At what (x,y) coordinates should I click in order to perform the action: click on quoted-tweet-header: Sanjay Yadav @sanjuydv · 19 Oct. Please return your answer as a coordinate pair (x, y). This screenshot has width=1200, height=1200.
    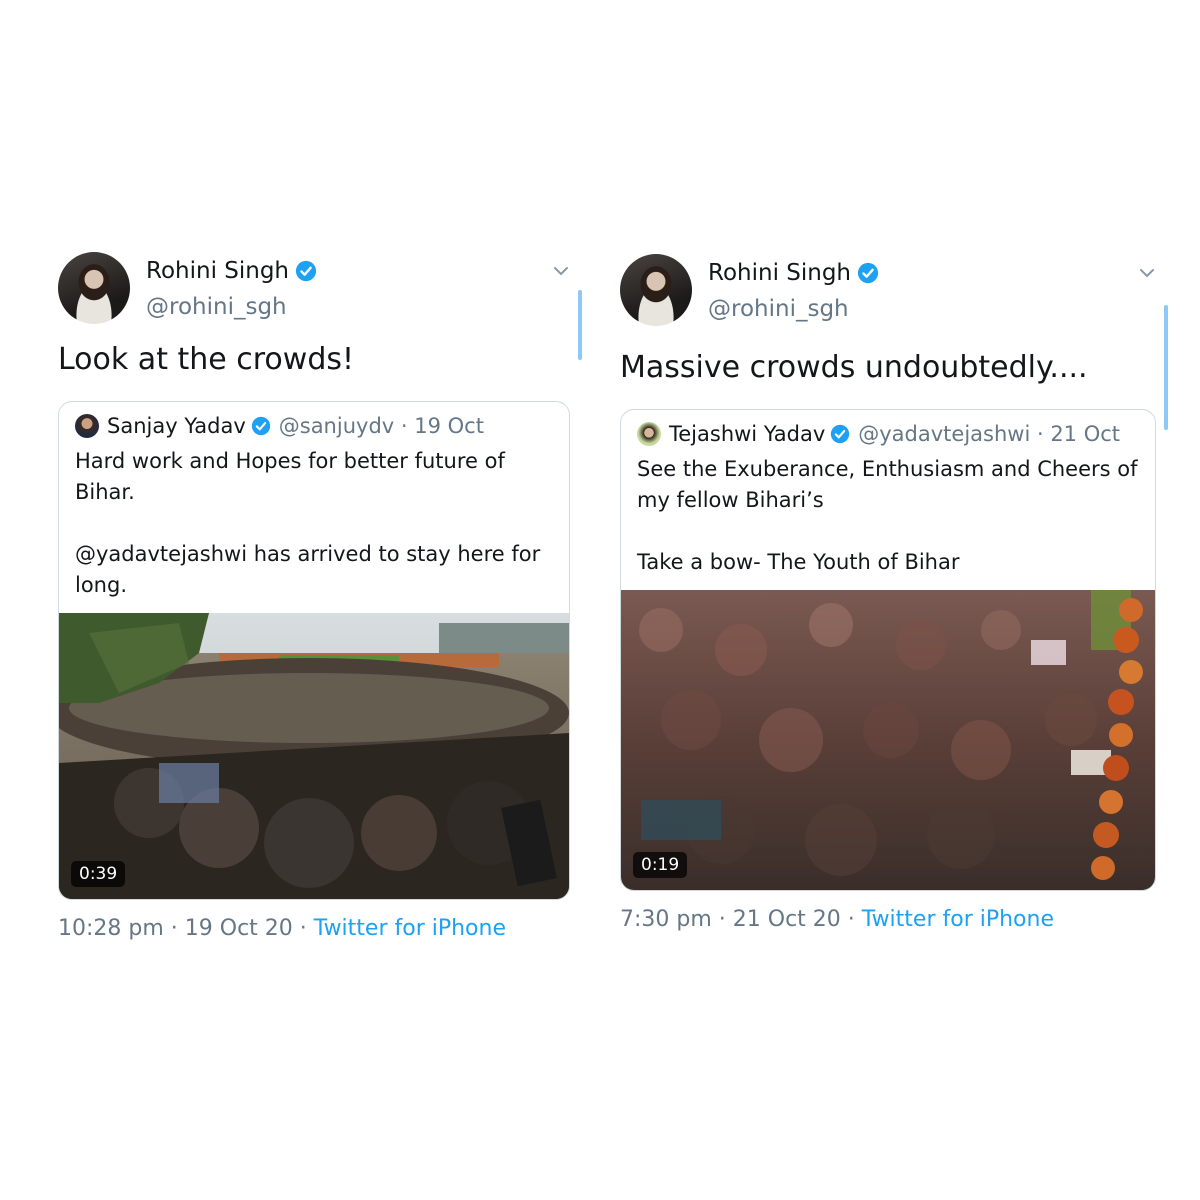
    Looking at the image, I should click on (314, 420).